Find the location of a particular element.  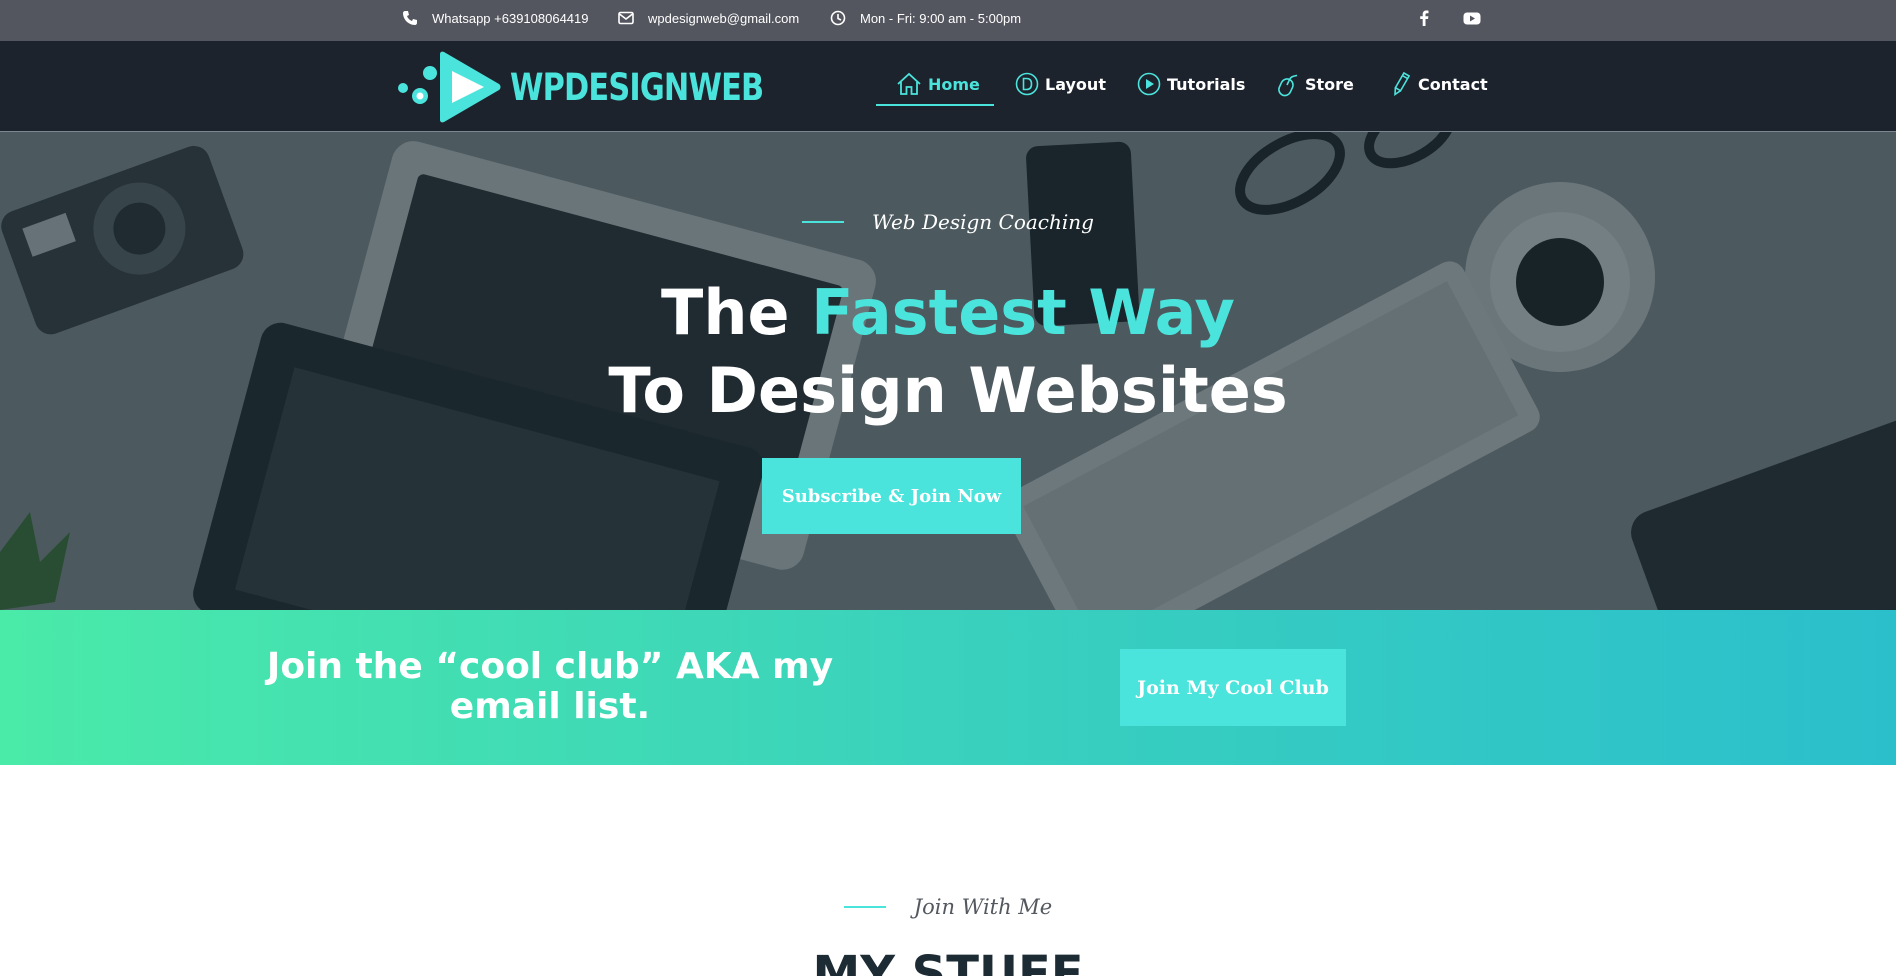

nav-layout: Layout is located at coordinates (1060, 84).